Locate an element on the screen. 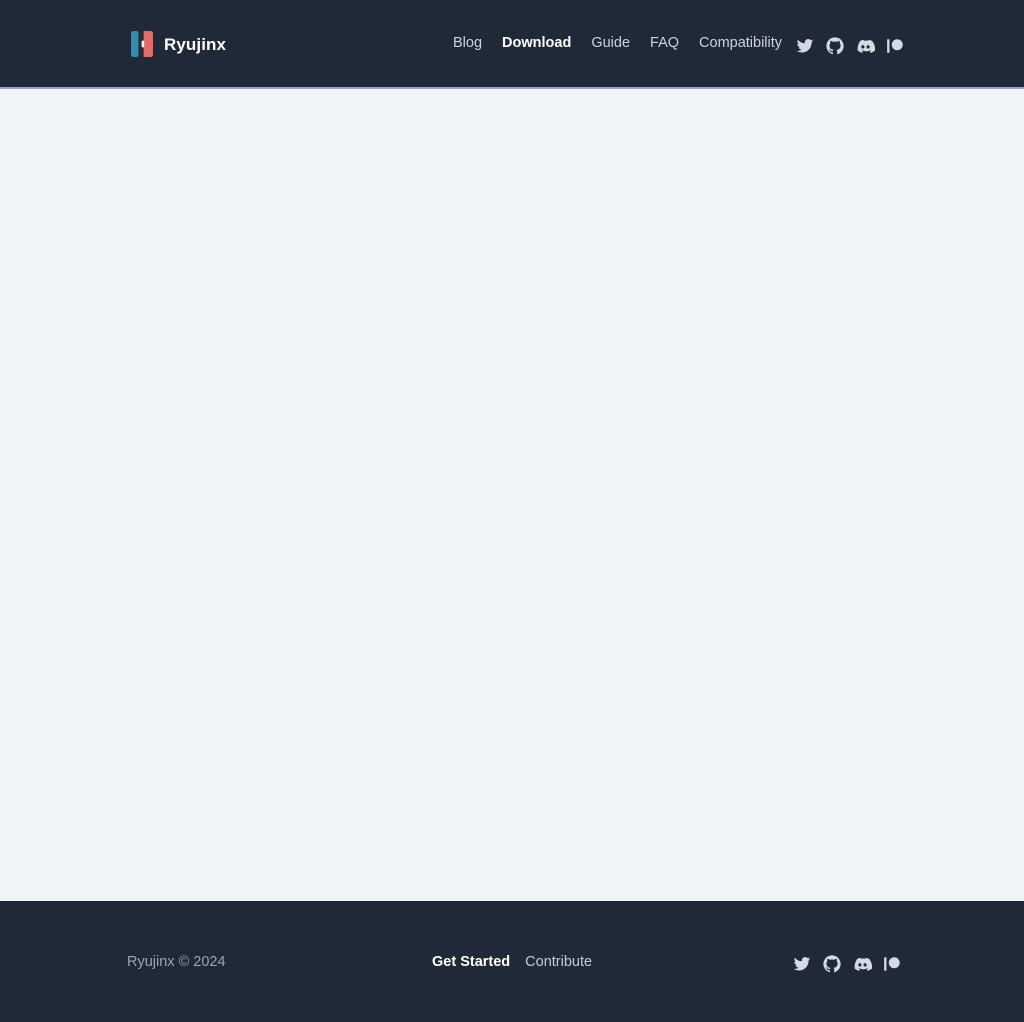 The width and height of the screenshot is (1024, 1022). nav-item-compatibility: Compatibility is located at coordinates (740, 43).